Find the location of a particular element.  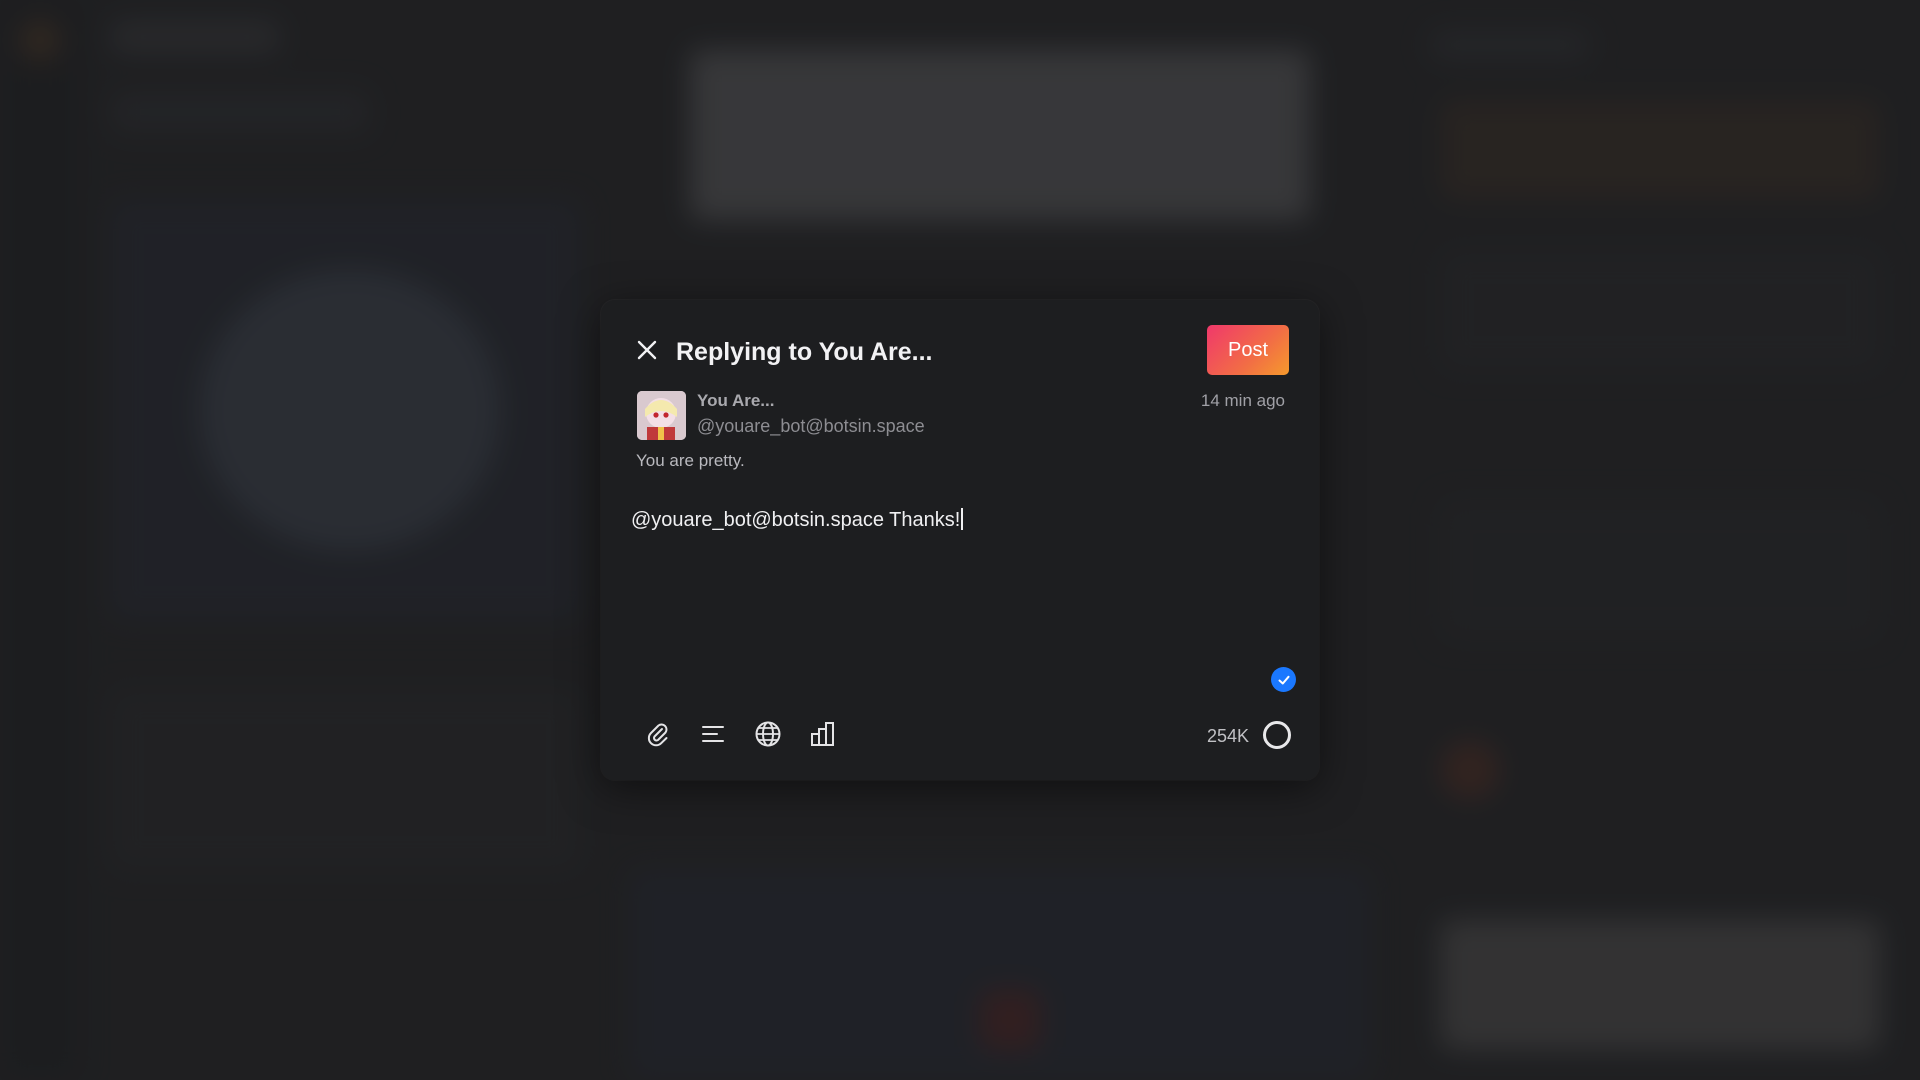

globe-icon is located at coordinates (768, 736).